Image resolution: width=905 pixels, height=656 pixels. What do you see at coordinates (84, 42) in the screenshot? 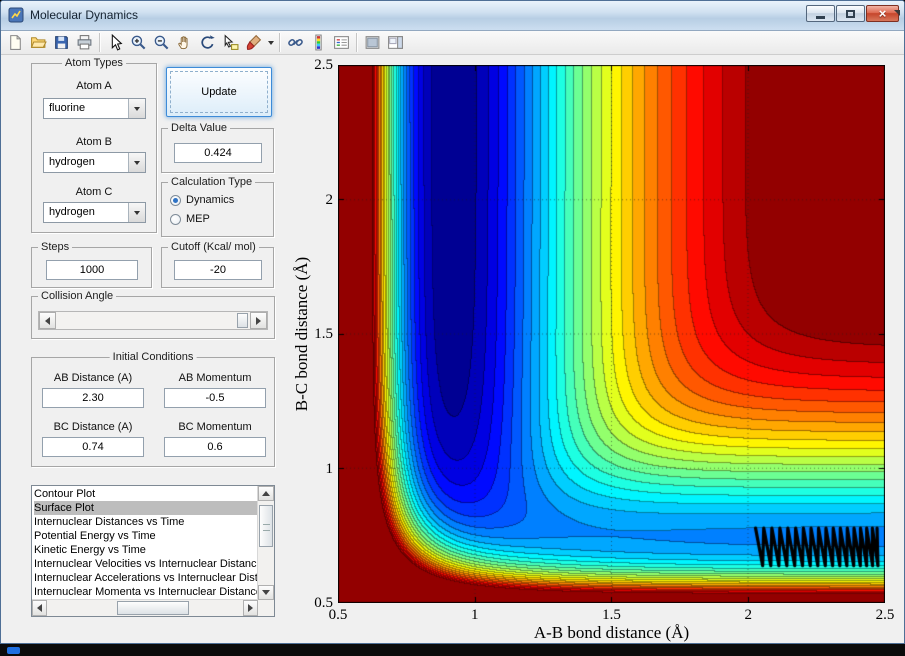
I see `print-figure-button` at bounding box center [84, 42].